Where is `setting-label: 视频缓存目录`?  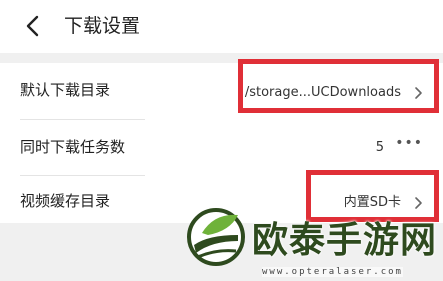 setting-label: 视频缓存目录 is located at coordinates (65, 201).